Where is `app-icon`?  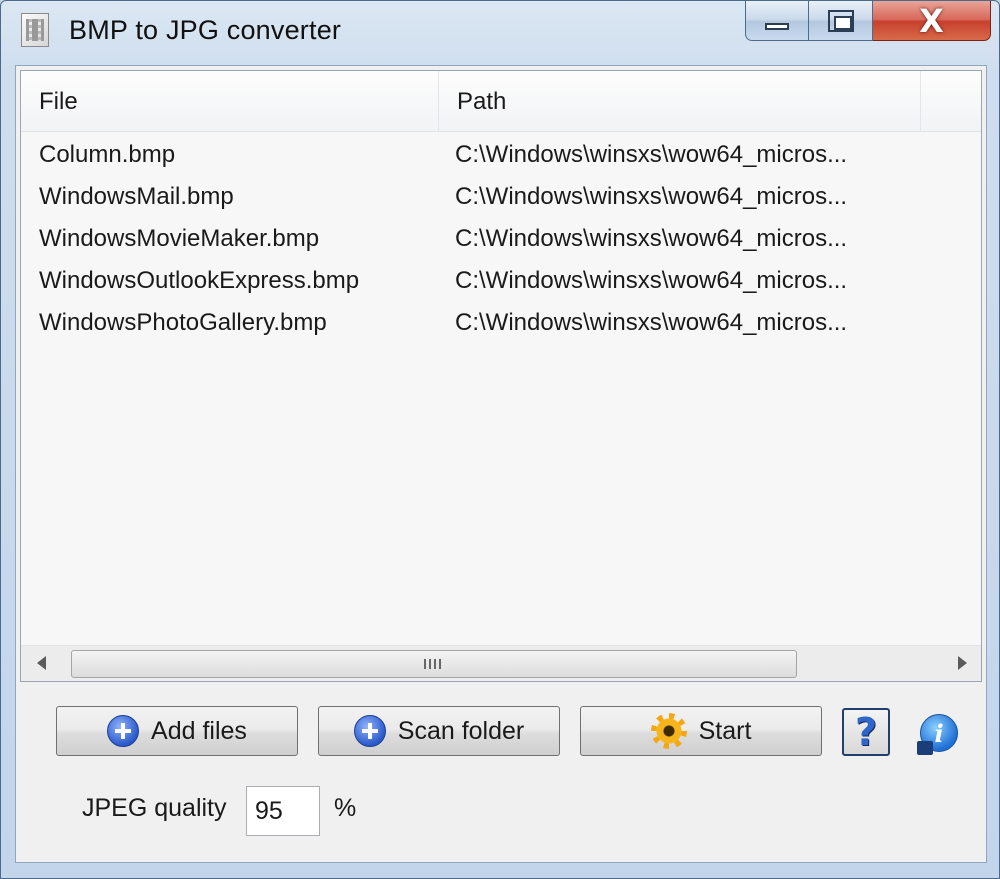
app-icon is located at coordinates (35, 30).